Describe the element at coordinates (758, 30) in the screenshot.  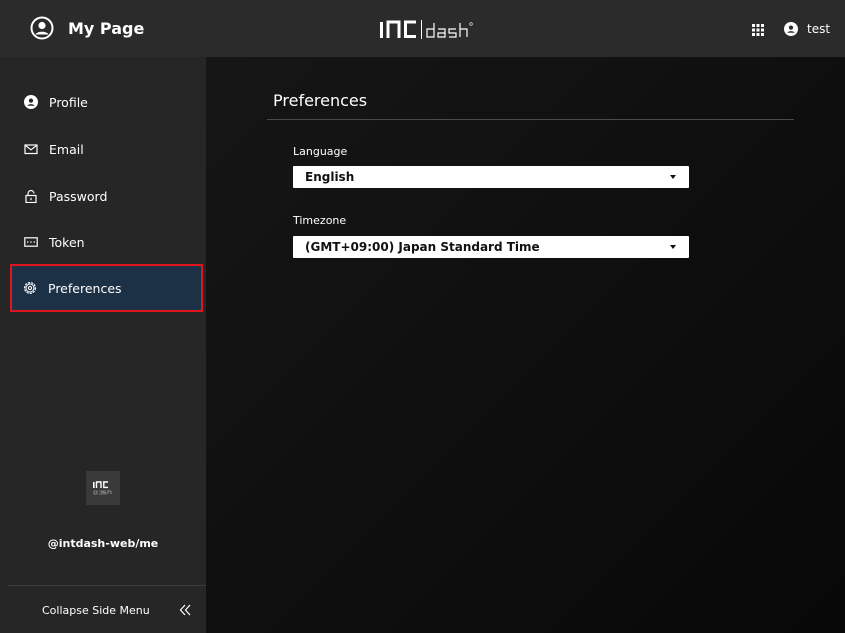
I see `apps-grid-icon` at that location.